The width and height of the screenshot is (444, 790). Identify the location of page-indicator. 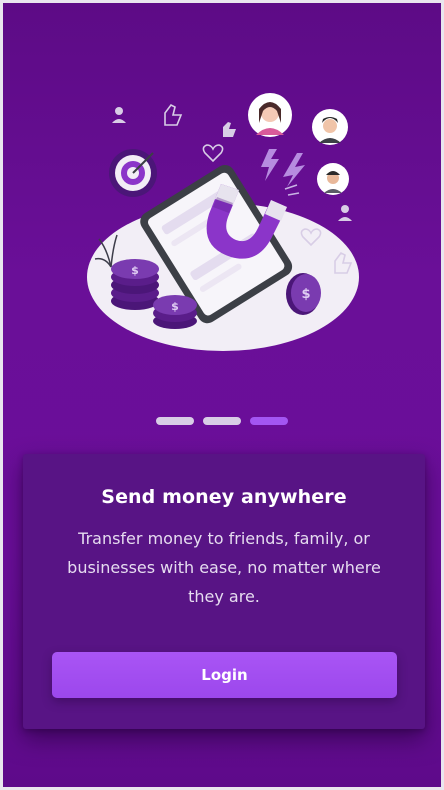
(222, 421).